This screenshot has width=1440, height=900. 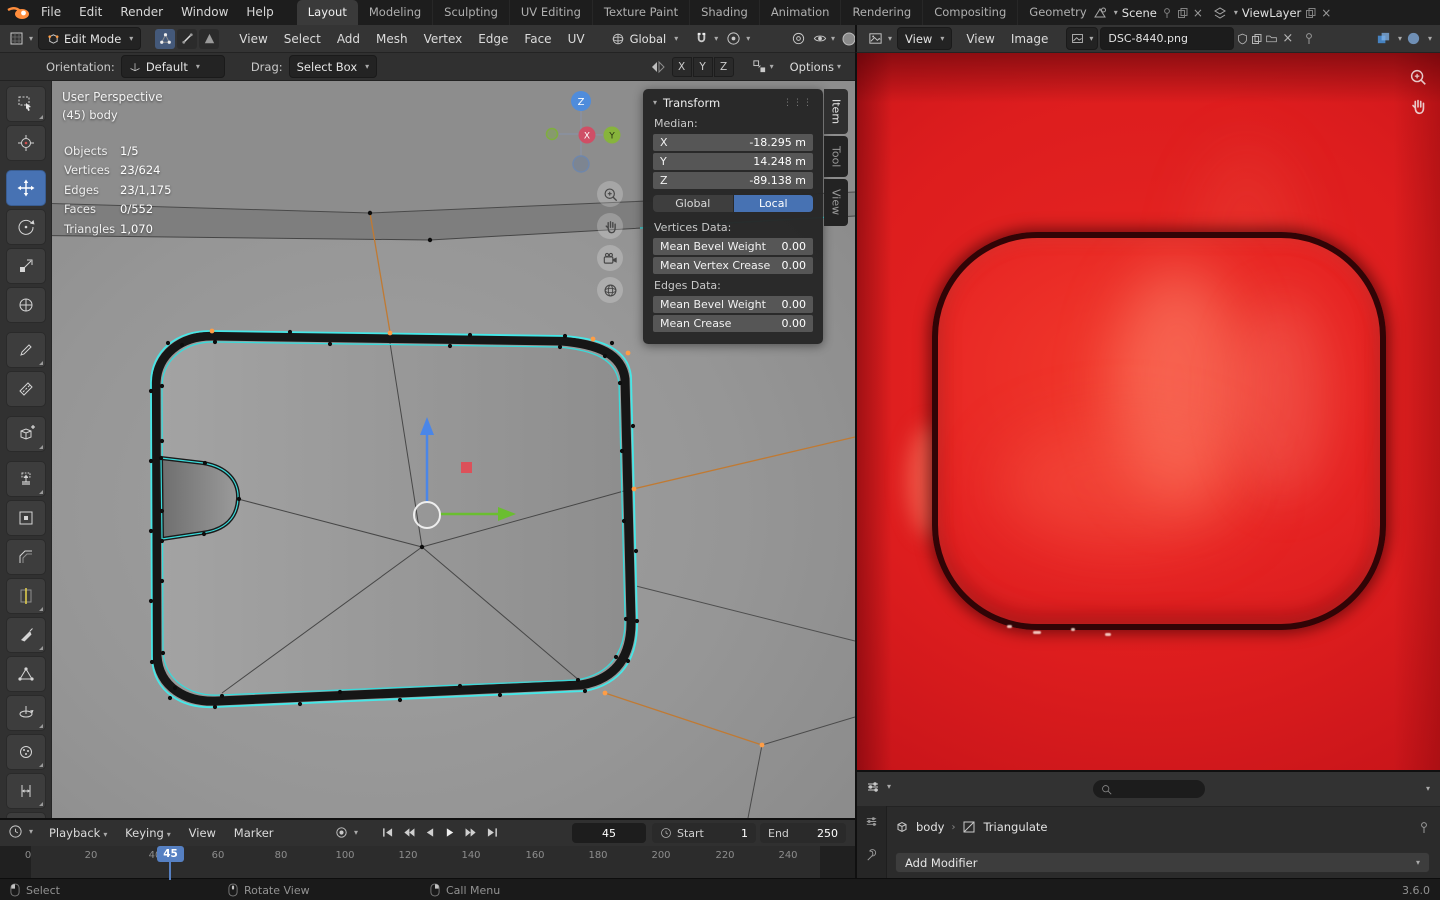 I want to click on tool-move, so click(x=25, y=188).